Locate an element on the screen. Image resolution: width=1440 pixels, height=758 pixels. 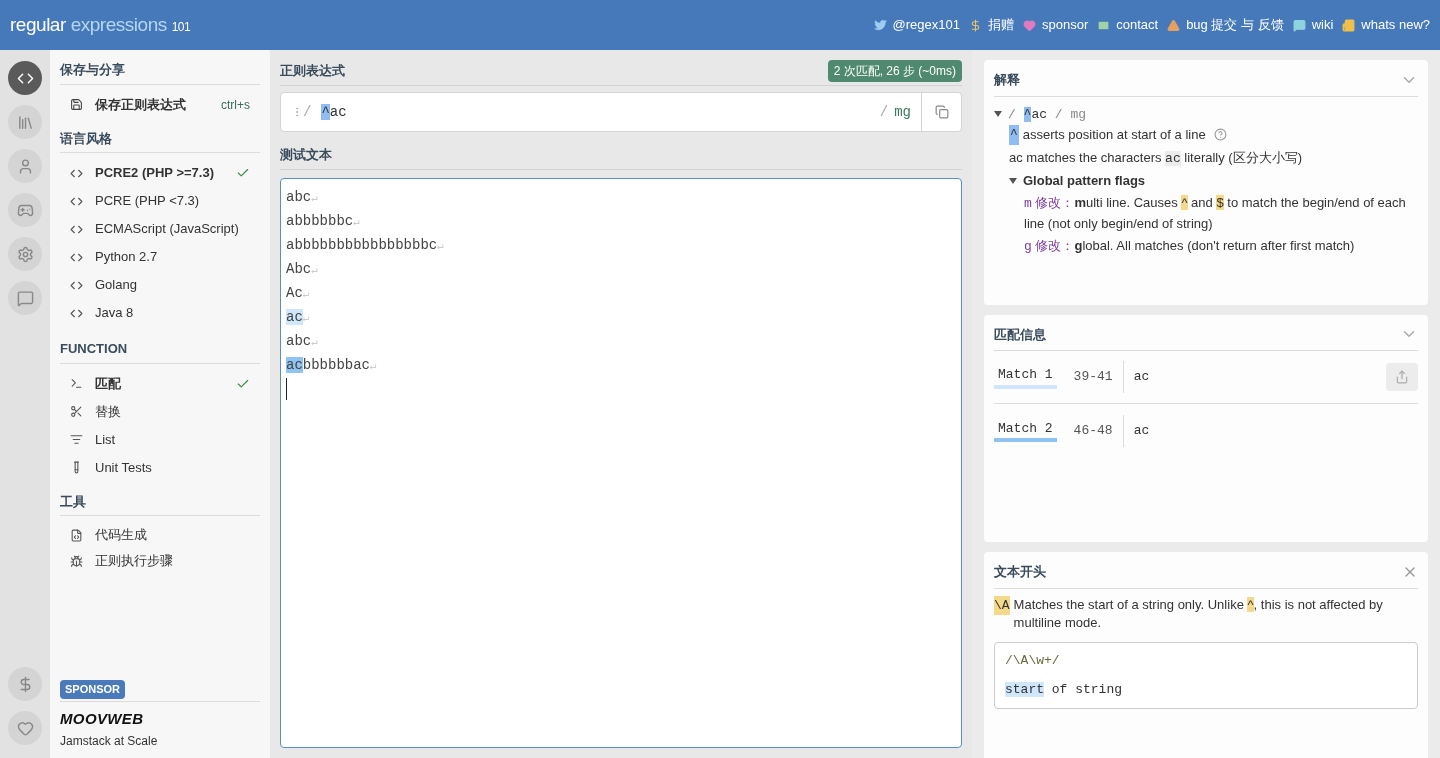
section-title: FUNCTION is located at coordinates (160, 351).